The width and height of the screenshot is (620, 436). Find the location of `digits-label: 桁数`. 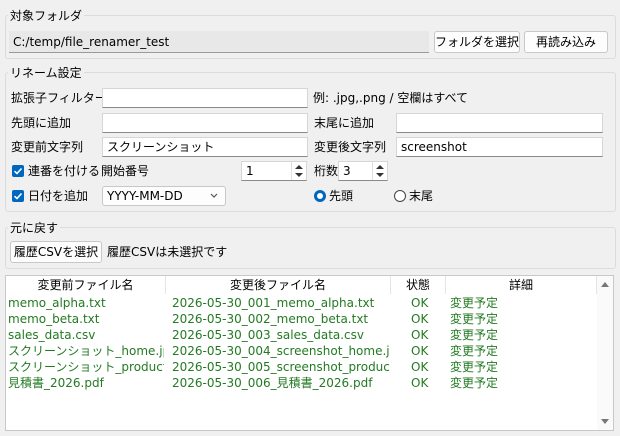

digits-label: 桁数 is located at coordinates (326, 171).